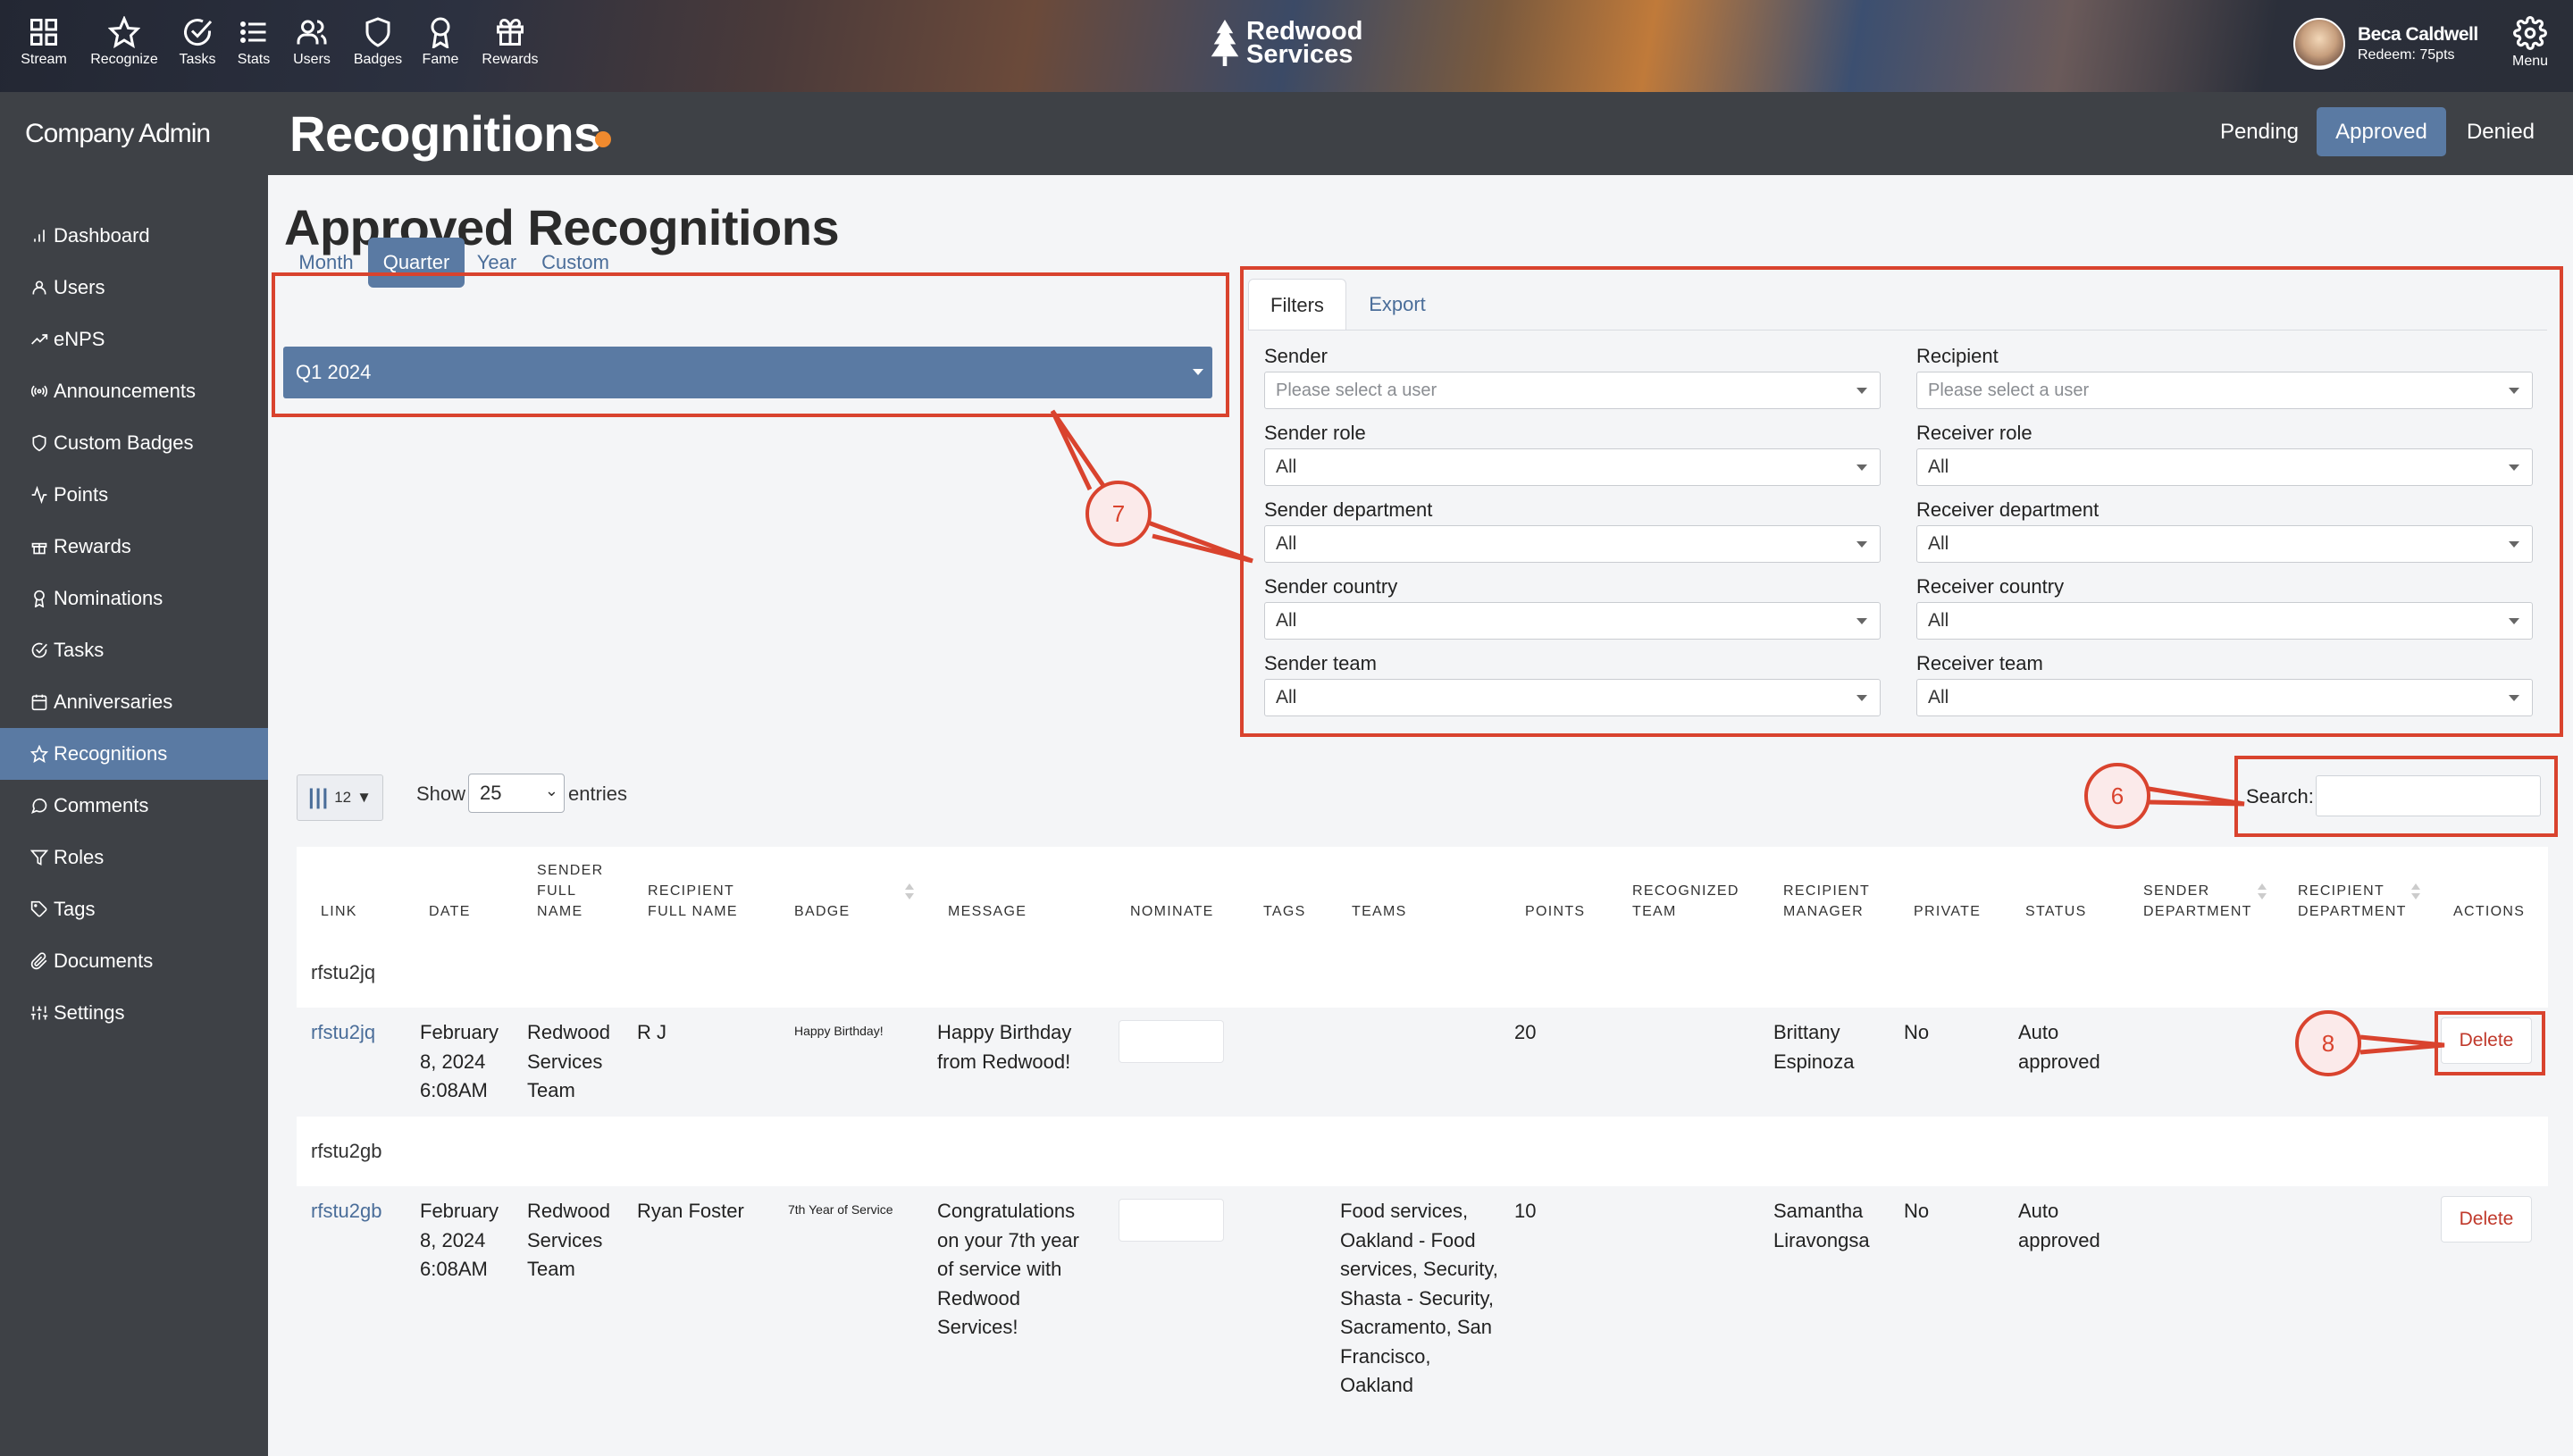 This screenshot has height=1456, width=2573. Describe the element at coordinates (2196, 796) in the screenshot. I see `arrow-to-search` at that location.